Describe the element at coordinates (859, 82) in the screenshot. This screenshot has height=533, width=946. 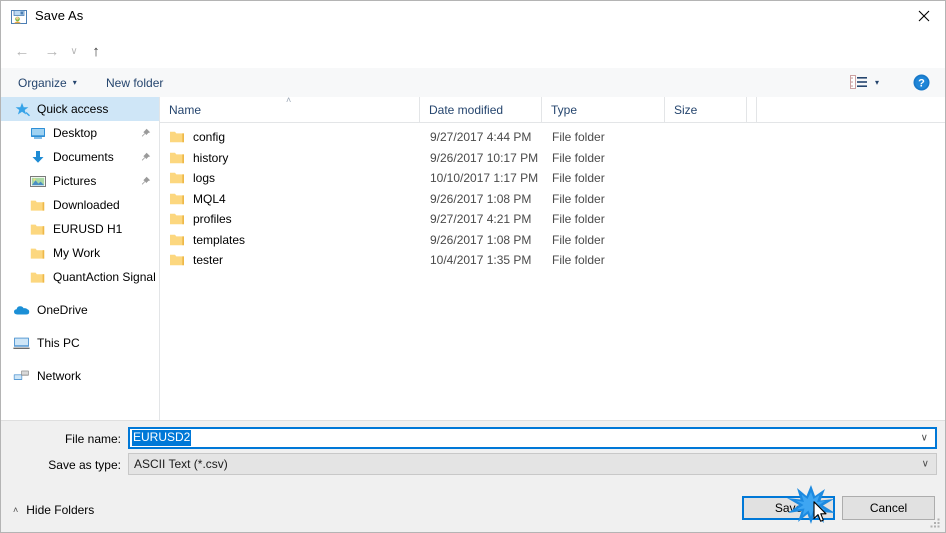
I see `view-layout-icon` at that location.